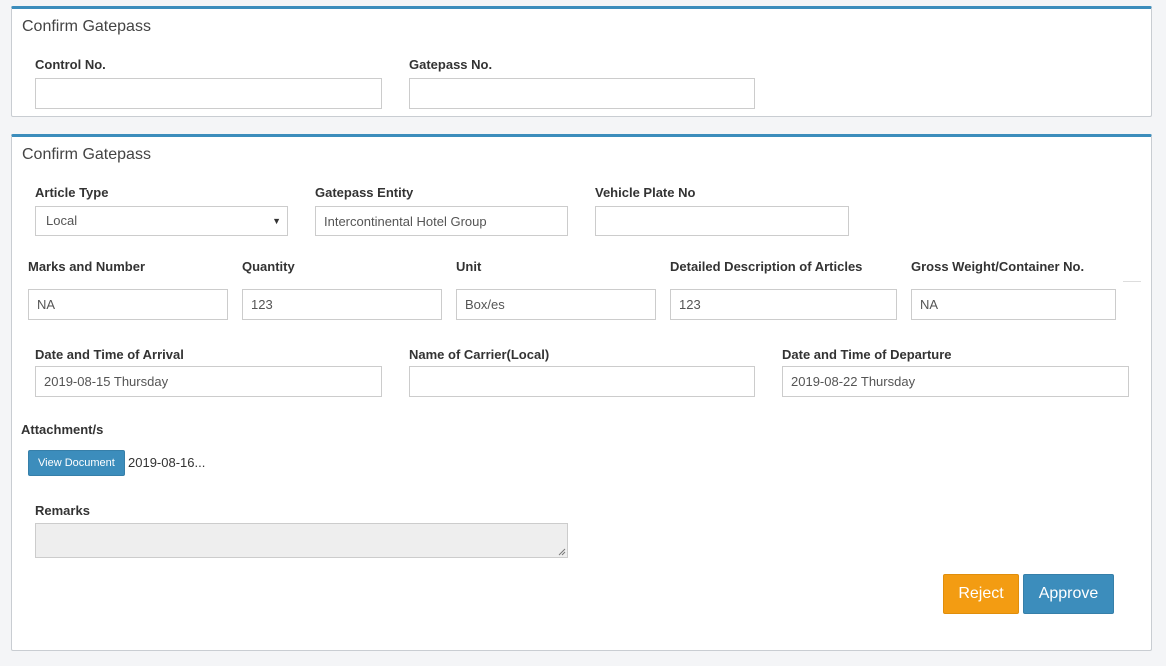 The image size is (1166, 666). I want to click on departure-input, so click(955, 381).